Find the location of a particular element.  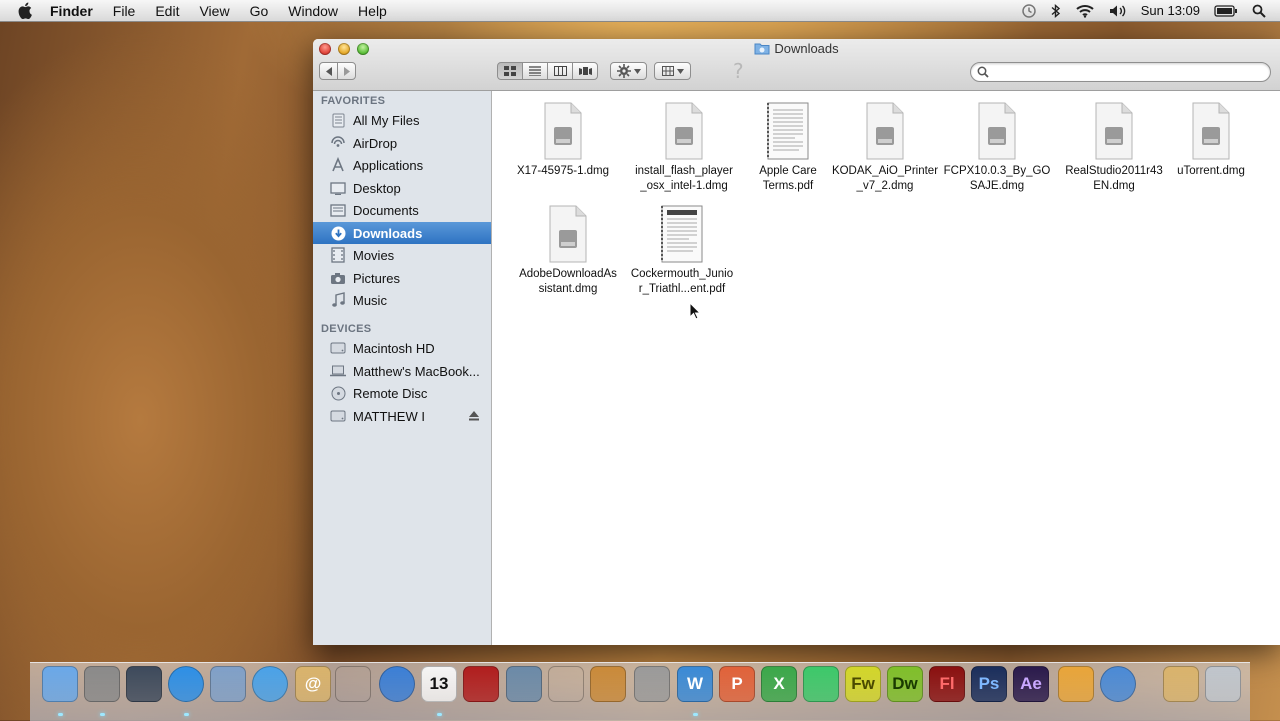

gear-icon is located at coordinates (623, 71).